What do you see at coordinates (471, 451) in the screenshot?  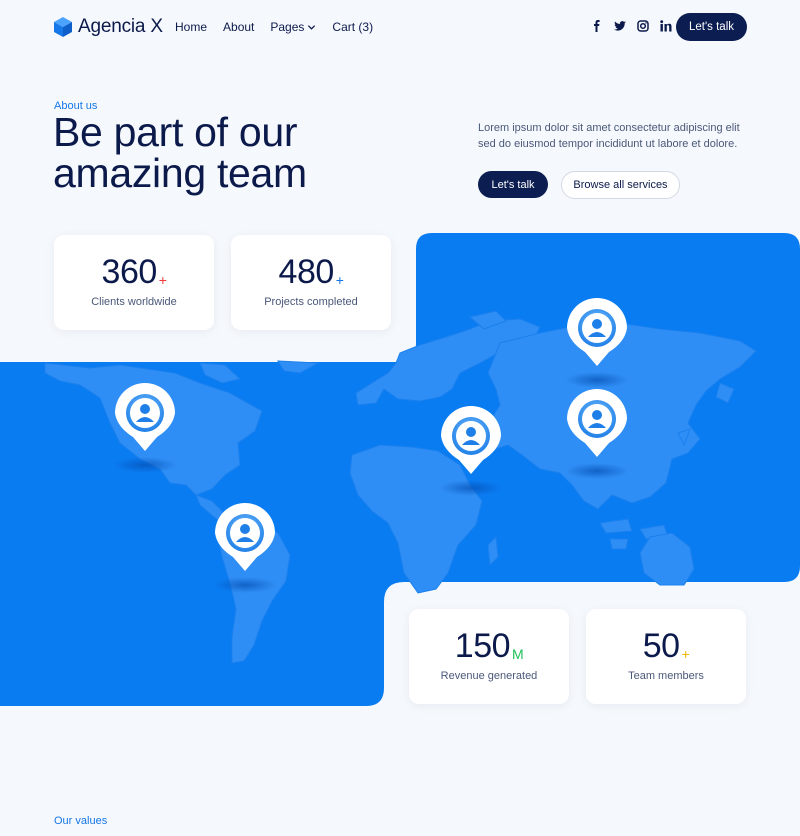 I see `map-pin-africa` at bounding box center [471, 451].